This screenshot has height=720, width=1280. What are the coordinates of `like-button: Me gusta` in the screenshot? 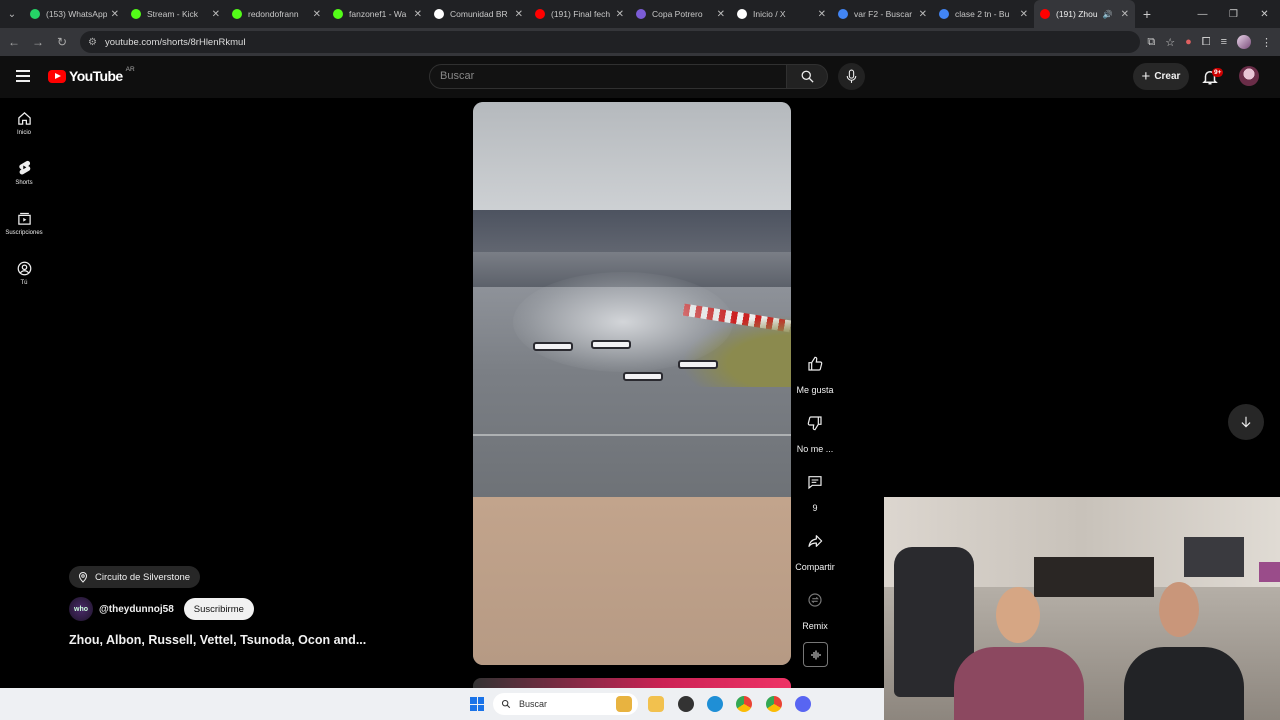 It's located at (815, 374).